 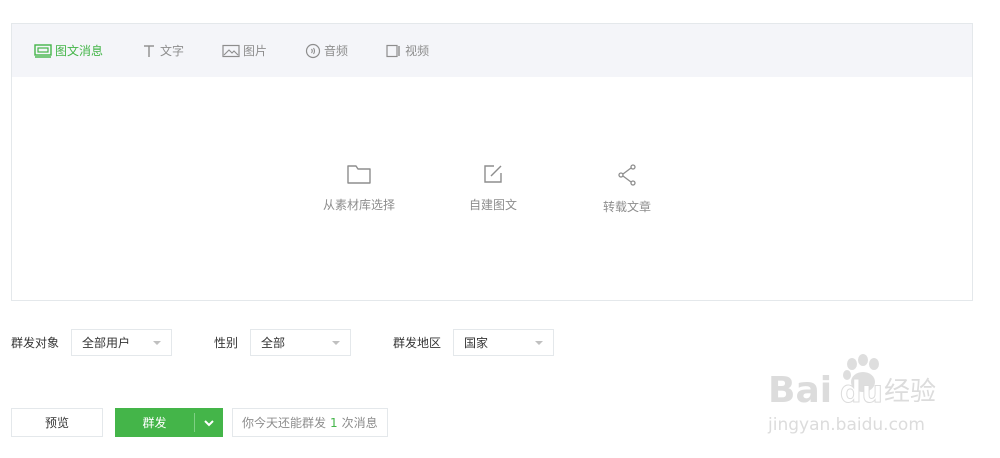 What do you see at coordinates (301, 342) in the screenshot?
I see `gender-select: 全部` at bounding box center [301, 342].